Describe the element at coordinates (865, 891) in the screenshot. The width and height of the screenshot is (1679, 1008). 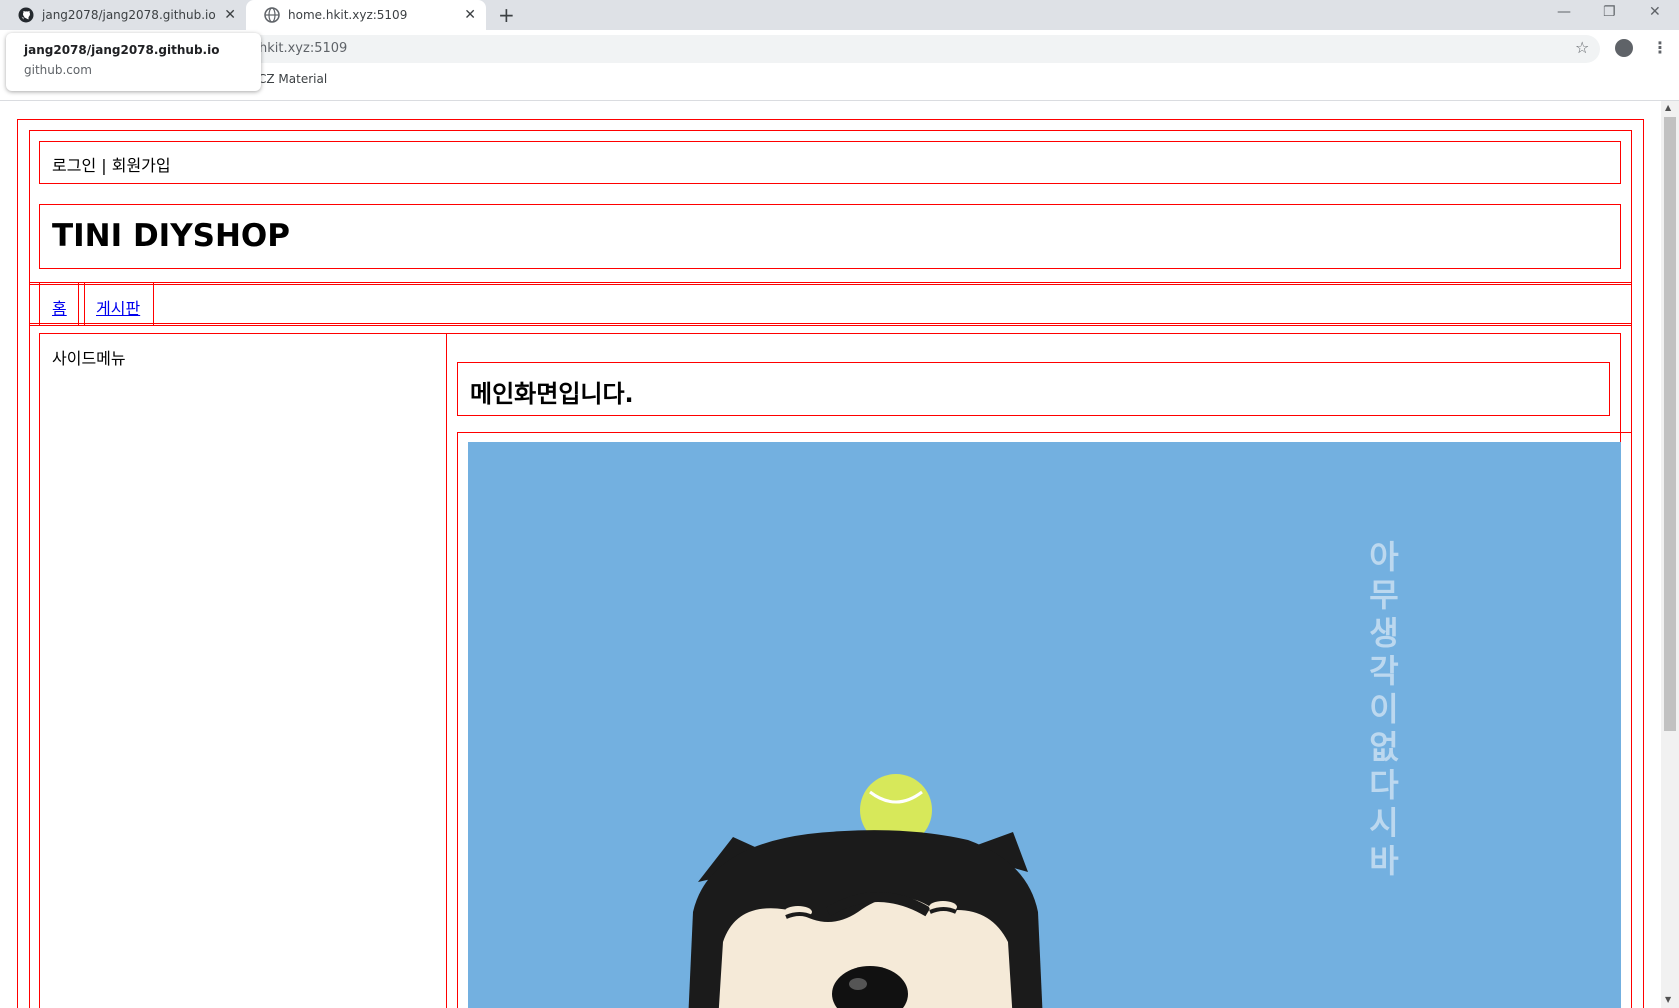
I see `shiba-dog-illustration` at that location.